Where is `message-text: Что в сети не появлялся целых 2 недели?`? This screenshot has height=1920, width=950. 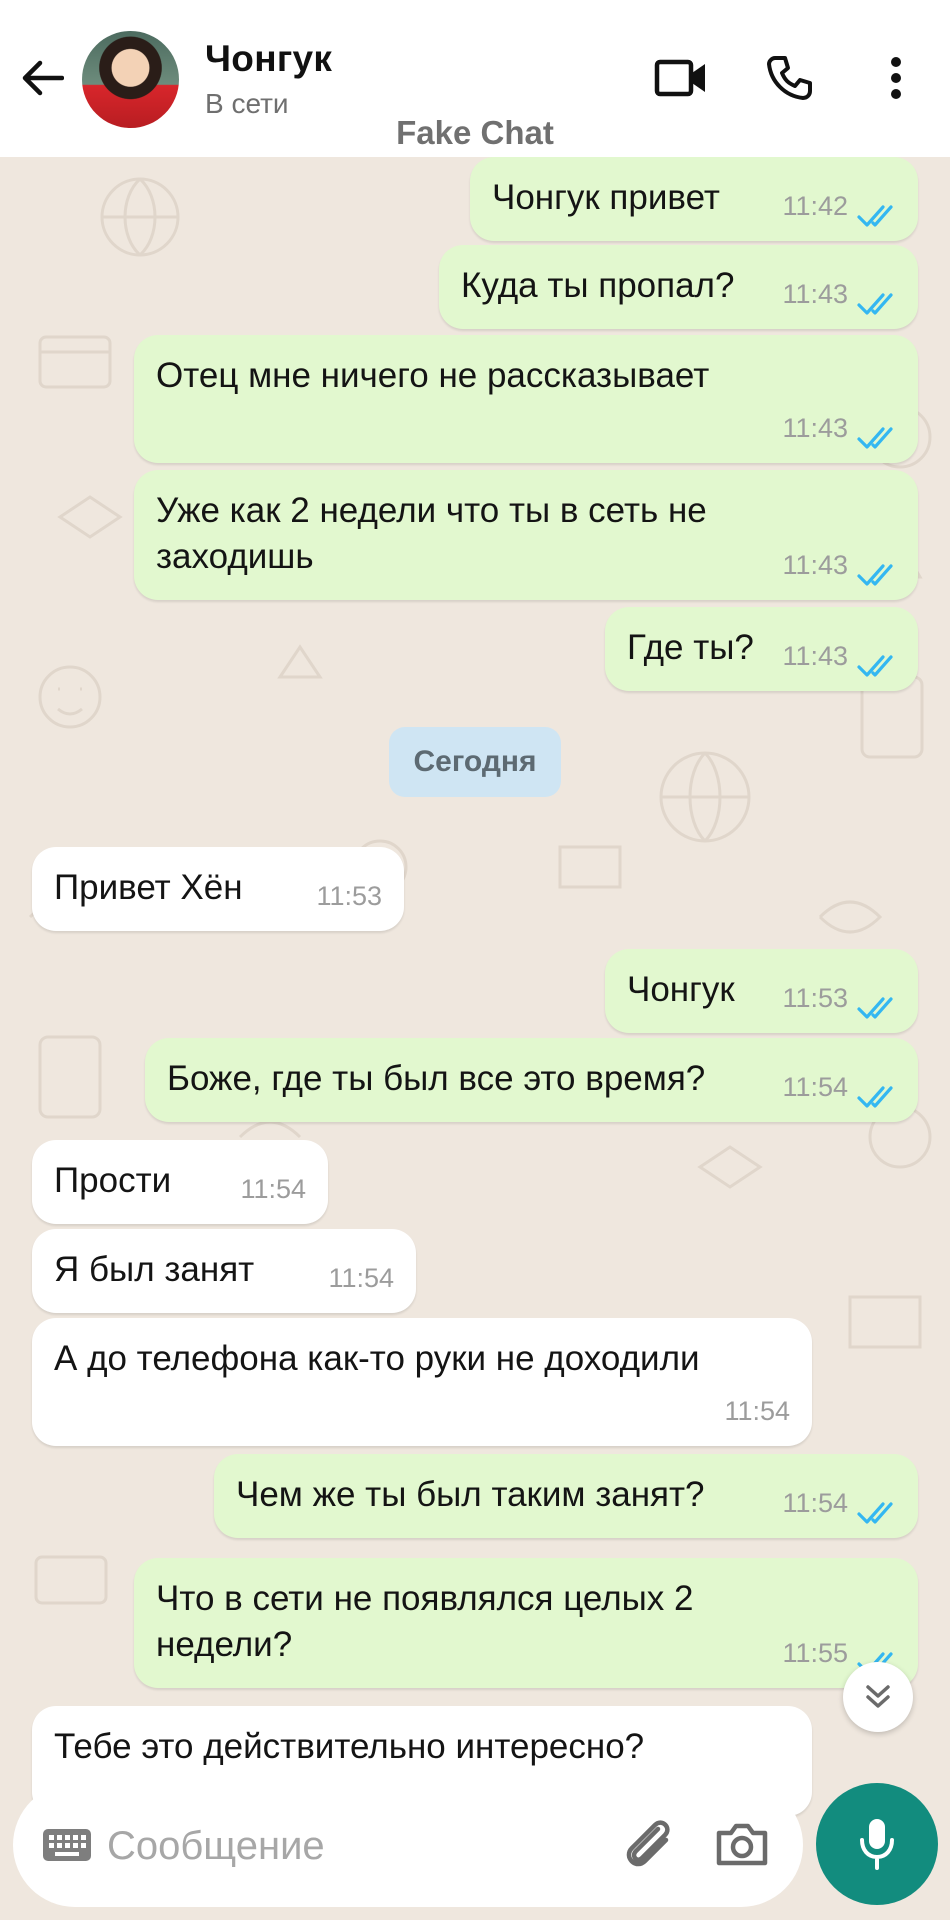
message-text: Что в сети не появлялся целых 2 недели? is located at coordinates (425, 1621).